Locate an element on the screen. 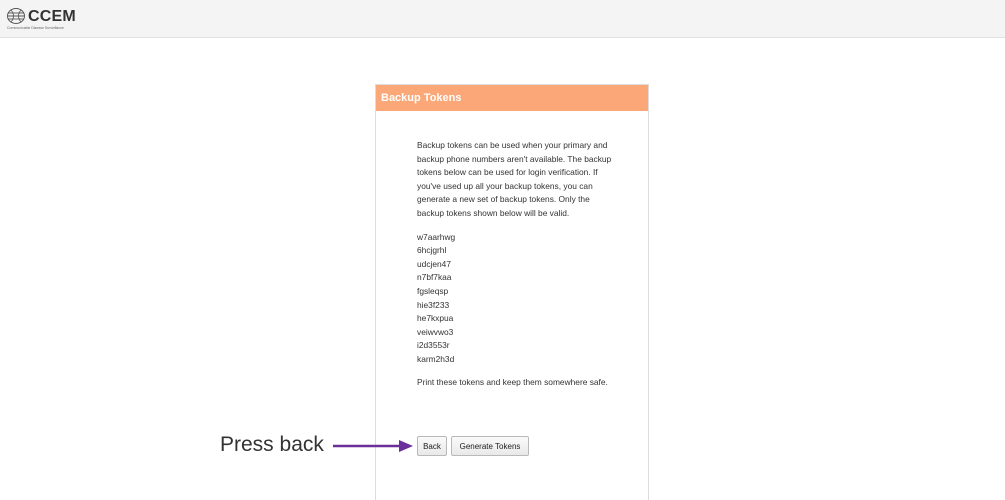 The image size is (1005, 500). panel-title: Backup Tokens is located at coordinates (512, 98).